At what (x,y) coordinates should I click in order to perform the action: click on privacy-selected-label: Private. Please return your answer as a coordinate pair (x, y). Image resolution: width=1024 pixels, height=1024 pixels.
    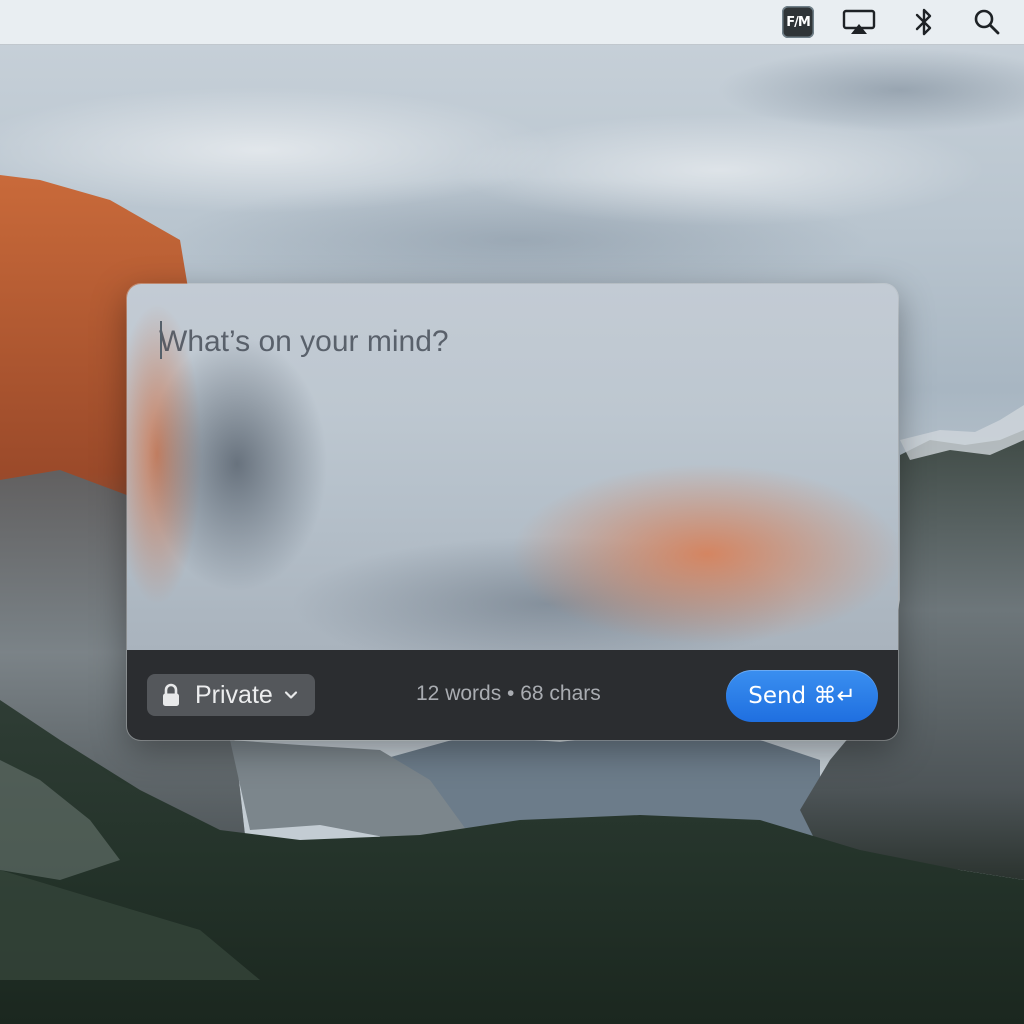
    Looking at the image, I should click on (234, 694).